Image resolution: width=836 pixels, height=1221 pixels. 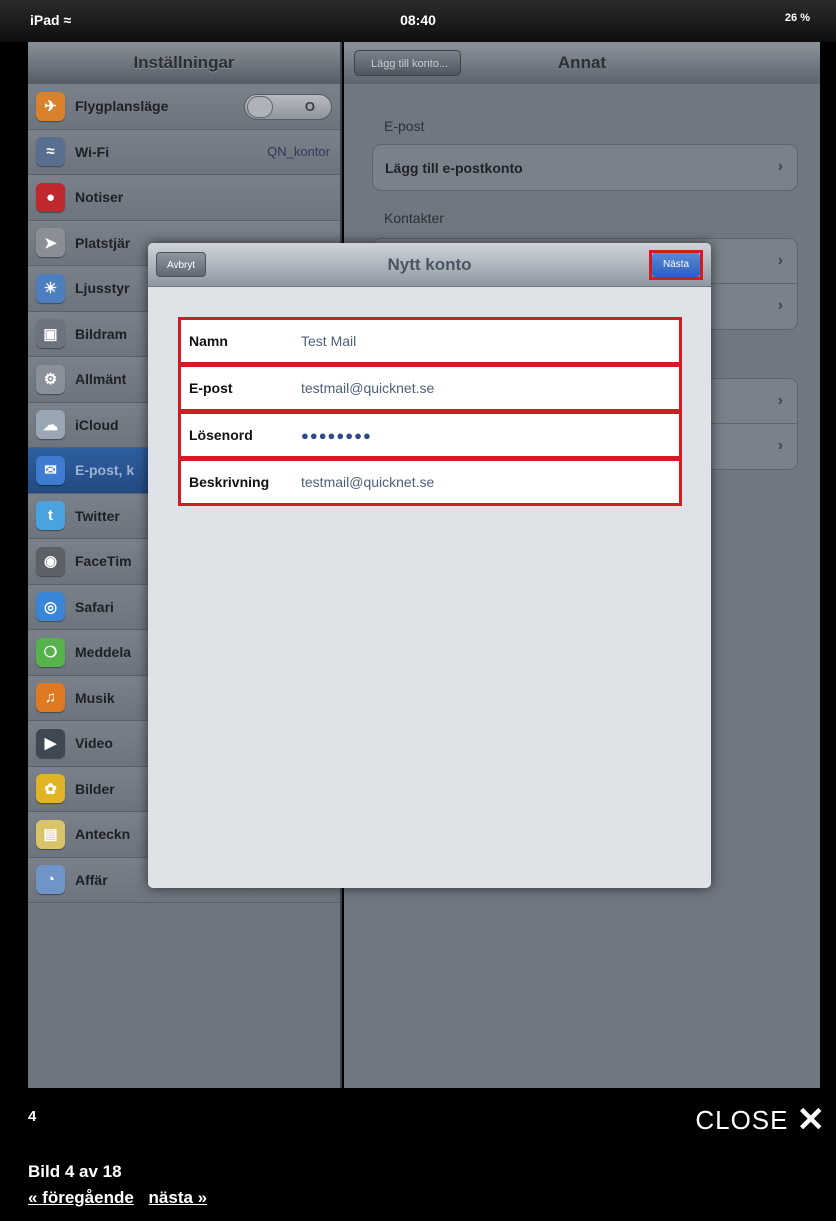 What do you see at coordinates (50, 288) in the screenshot?
I see `brightness-icon: ☀` at bounding box center [50, 288].